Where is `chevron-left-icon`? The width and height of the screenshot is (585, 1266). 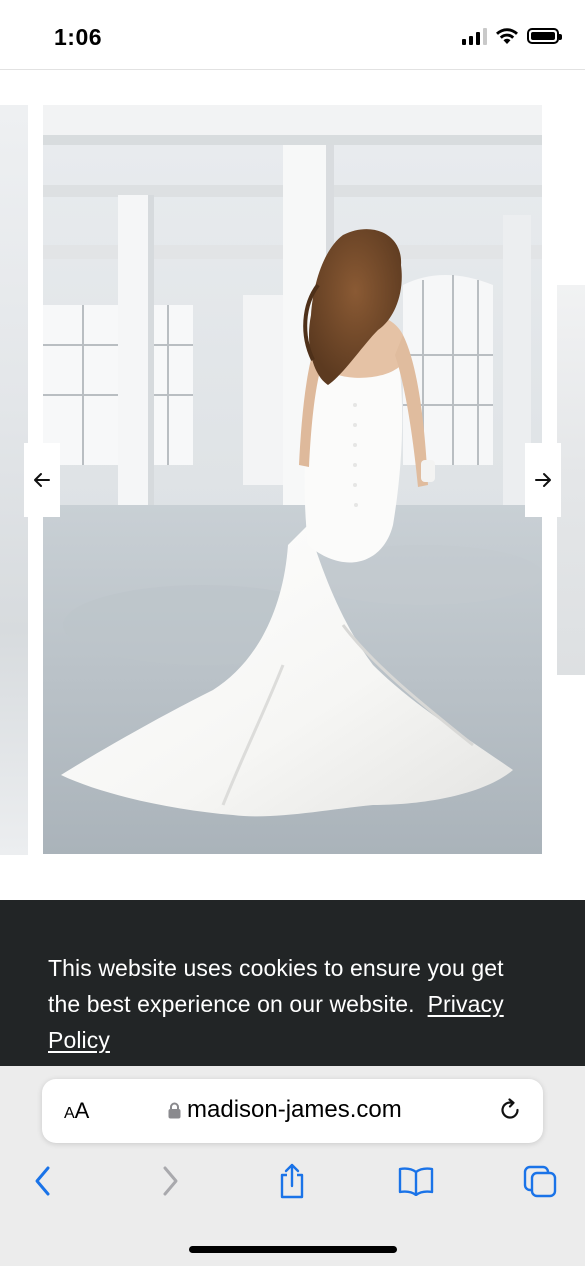
chevron-left-icon is located at coordinates (42, 1181).